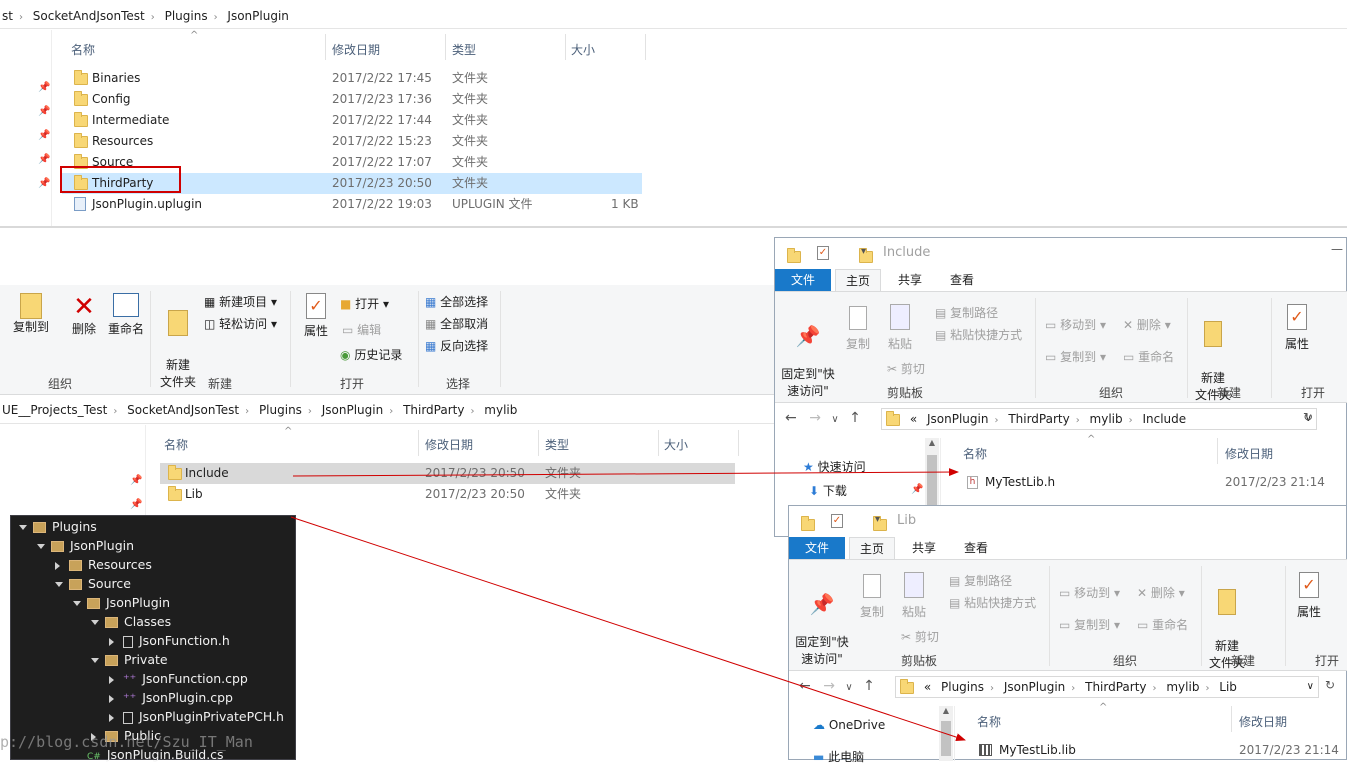 The width and height of the screenshot is (1347, 767). I want to click on arrow-lib, so click(628, 628).